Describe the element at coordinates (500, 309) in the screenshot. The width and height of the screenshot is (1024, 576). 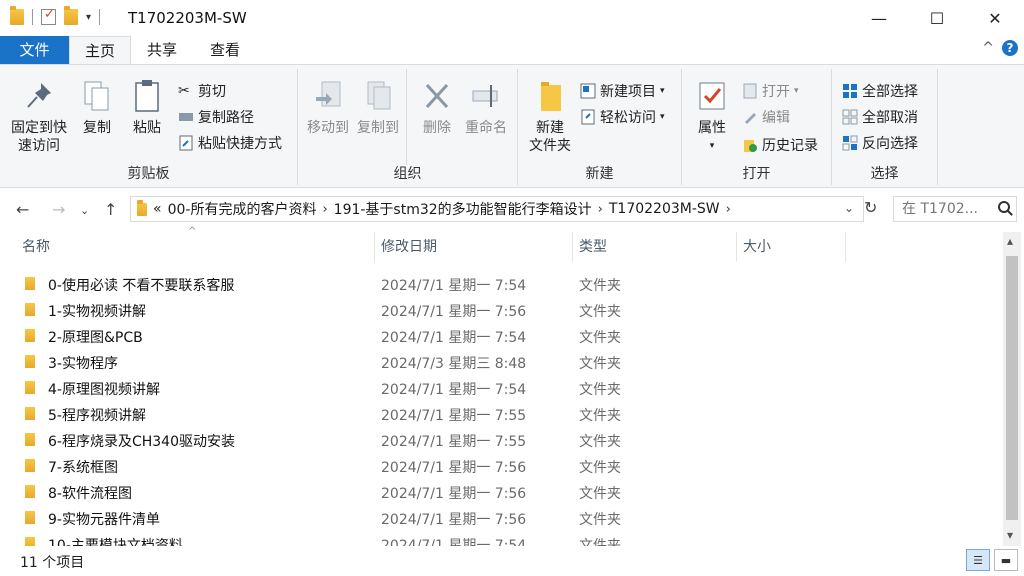
I see `table-row: 1-实物视频讲解 2024/7/1 星期一 7:56 文件夹` at that location.